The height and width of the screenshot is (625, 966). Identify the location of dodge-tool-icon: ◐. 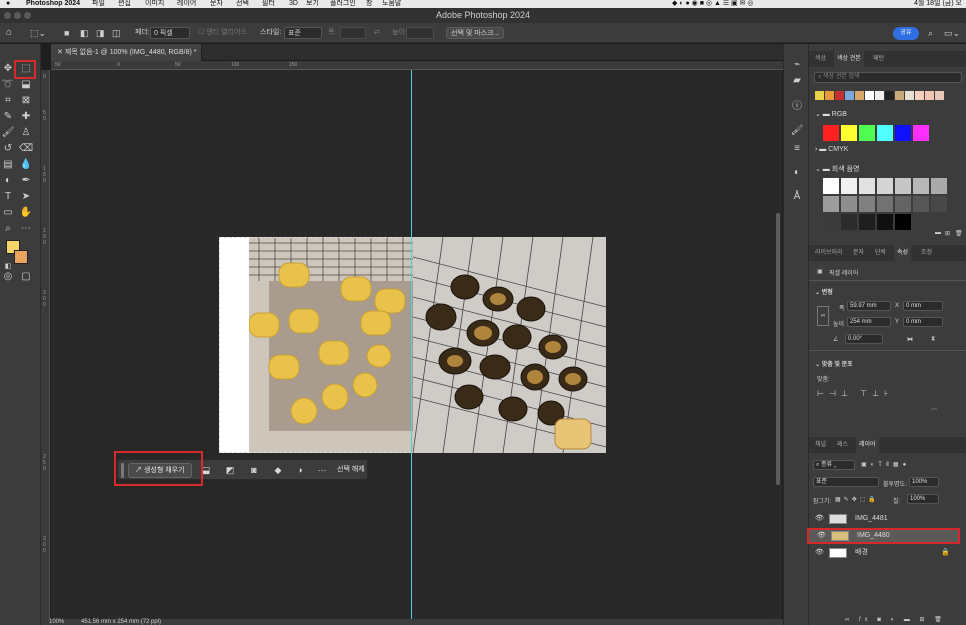
(8, 181).